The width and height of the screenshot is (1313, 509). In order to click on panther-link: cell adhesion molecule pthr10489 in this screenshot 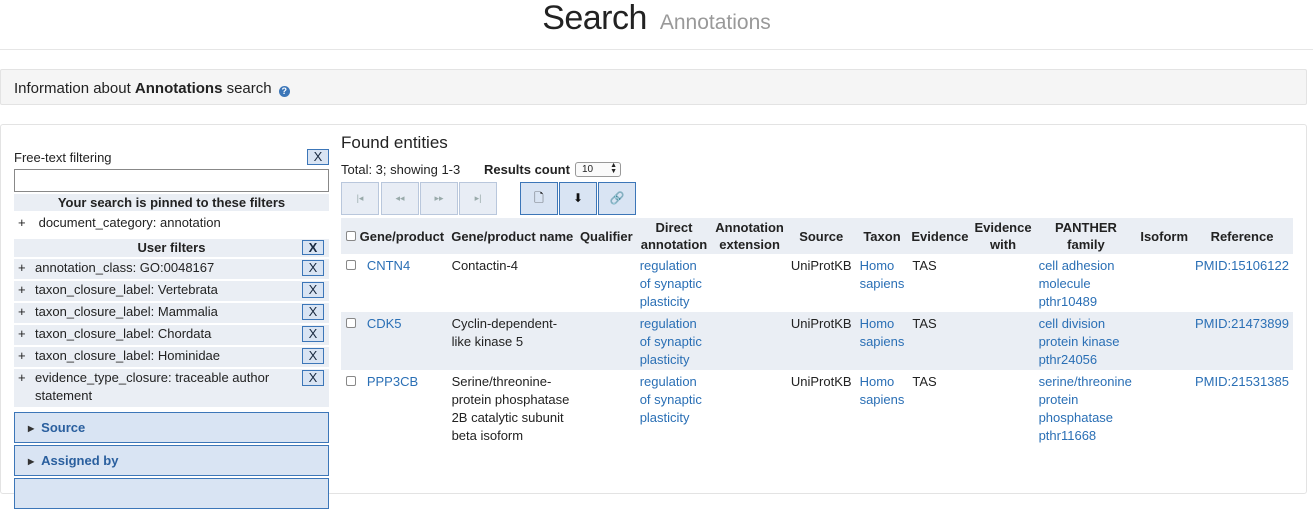, I will do `click(1077, 283)`.